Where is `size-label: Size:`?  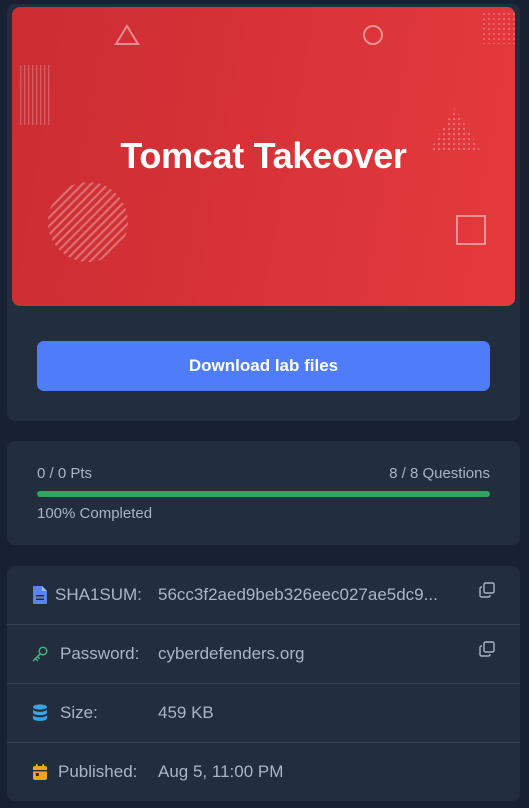
size-label: Size: is located at coordinates (79, 712).